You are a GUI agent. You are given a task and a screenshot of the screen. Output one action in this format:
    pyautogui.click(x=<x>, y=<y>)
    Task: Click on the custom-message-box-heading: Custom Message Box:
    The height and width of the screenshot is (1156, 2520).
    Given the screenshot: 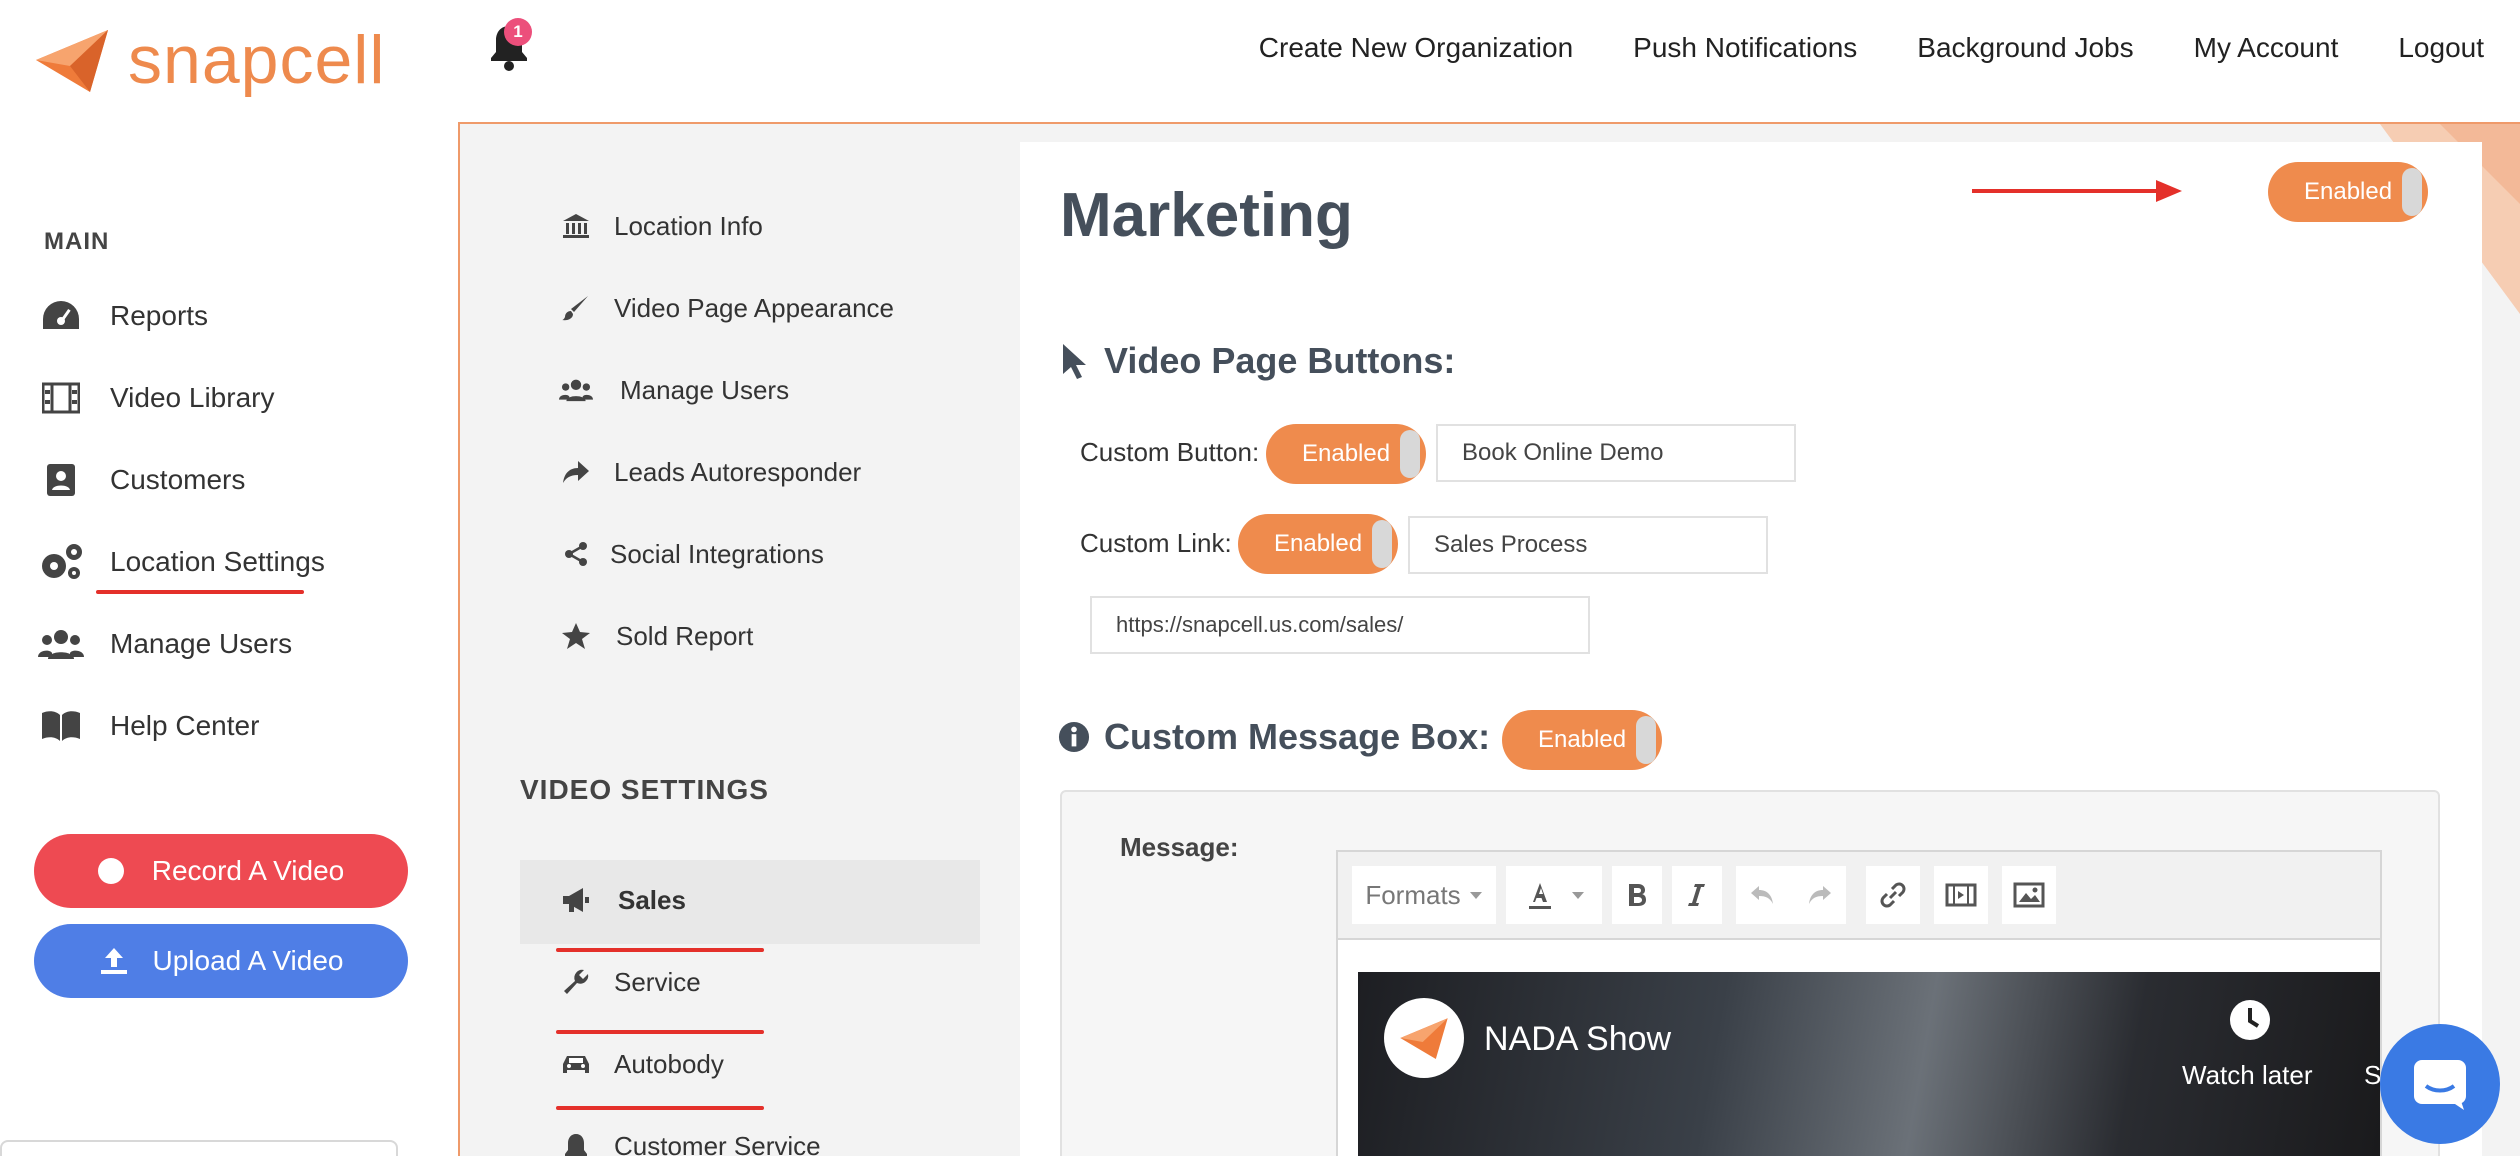 What is the action you would take?
    pyautogui.click(x=1274, y=737)
    